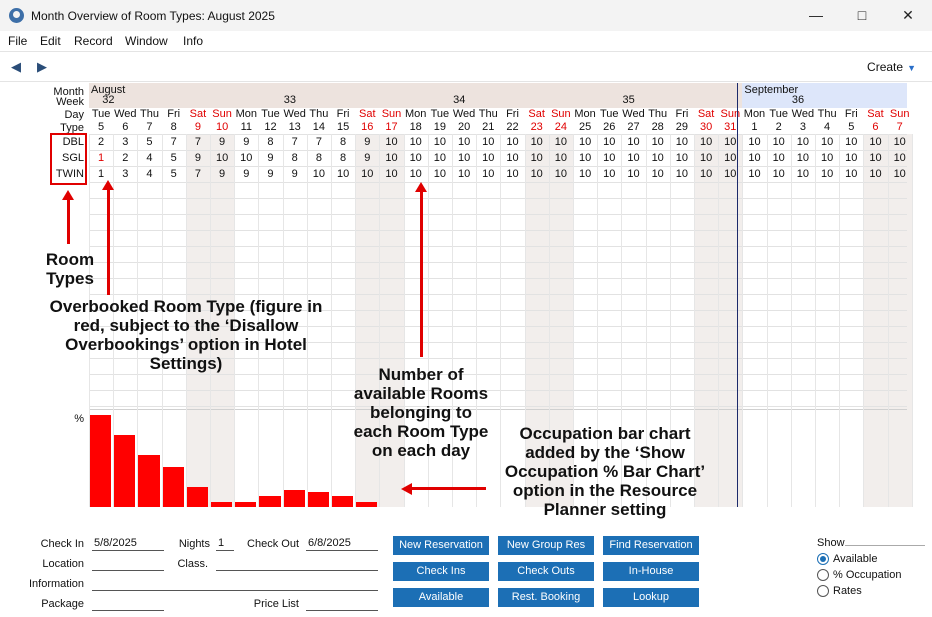 The image size is (932, 617). What do you see at coordinates (56, 584) in the screenshot?
I see `information-label: Information` at bounding box center [56, 584].